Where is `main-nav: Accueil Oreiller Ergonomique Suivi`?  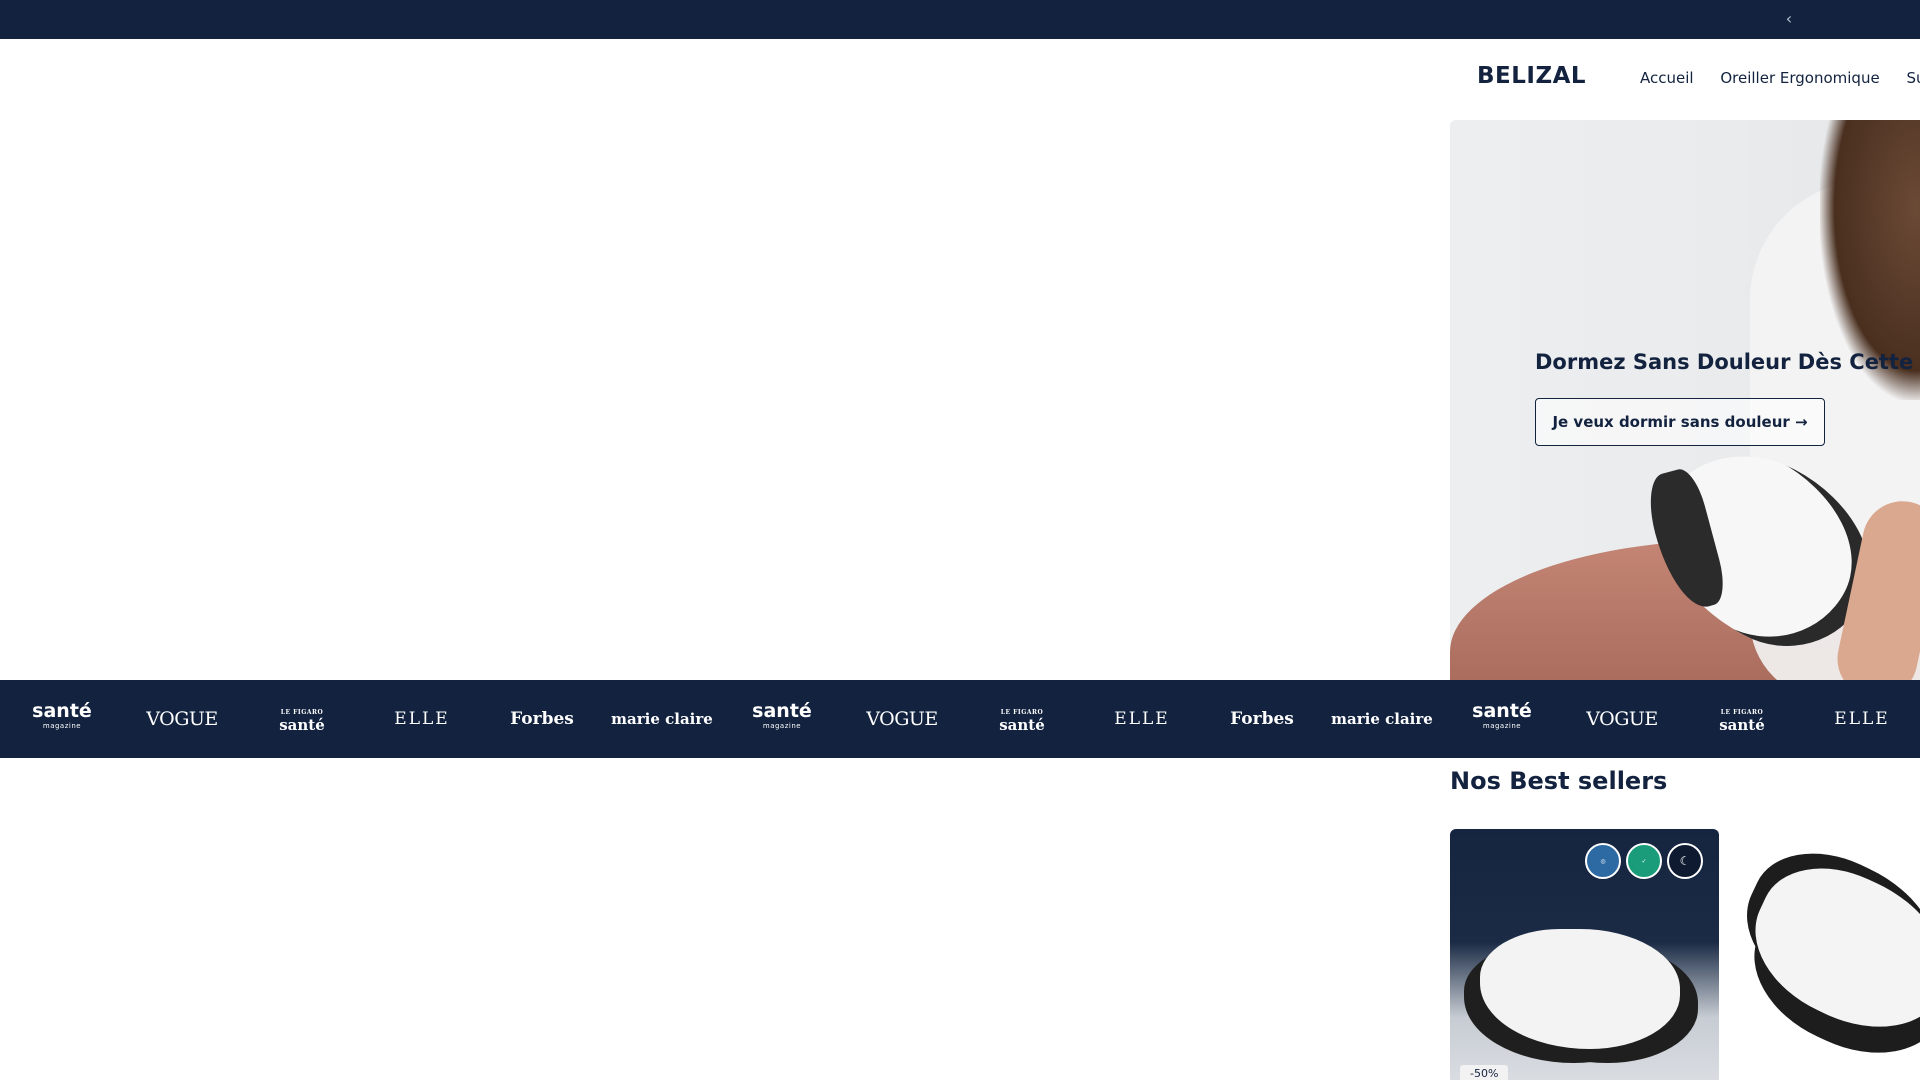 main-nav: Accueil Oreiller Ergonomique Suivi is located at coordinates (1780, 78).